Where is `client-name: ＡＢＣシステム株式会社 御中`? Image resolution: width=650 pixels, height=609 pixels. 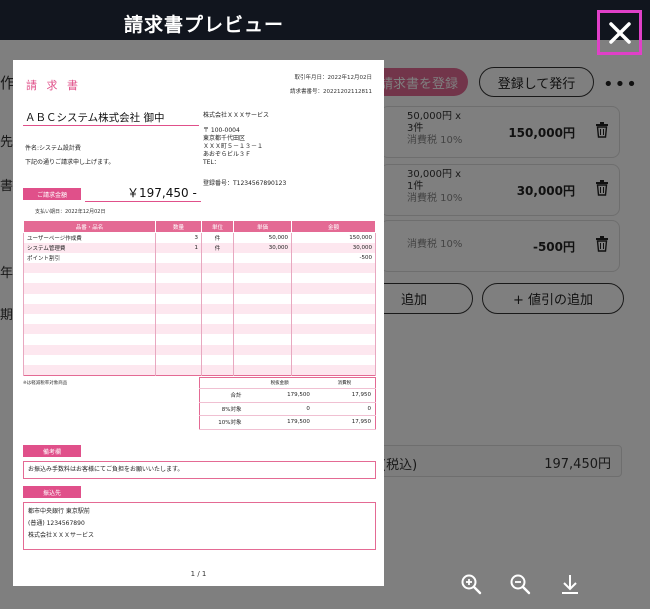 client-name: ＡＢＣシステム株式会社 御中 is located at coordinates (95, 118).